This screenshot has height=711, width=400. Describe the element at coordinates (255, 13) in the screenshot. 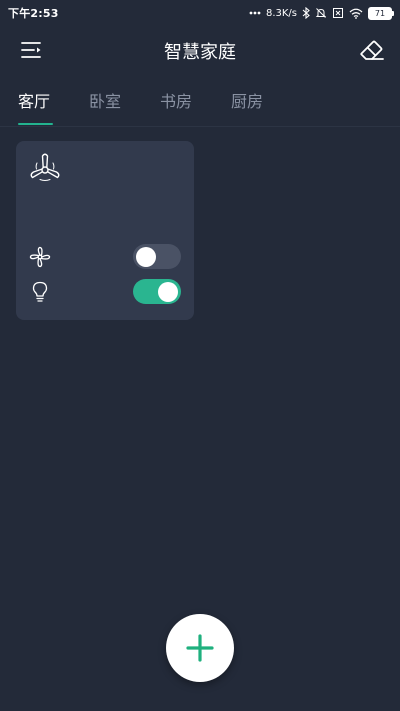

I see `dots-icon` at that location.